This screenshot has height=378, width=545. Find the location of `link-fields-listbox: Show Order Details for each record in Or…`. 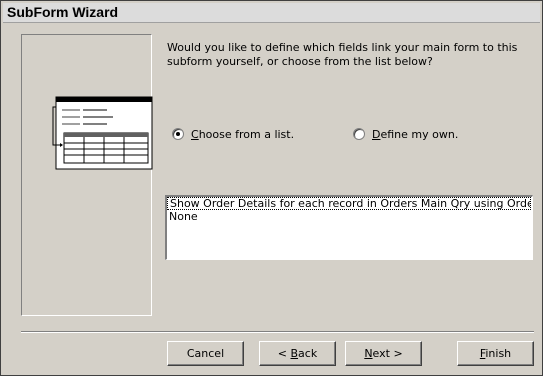

link-fields-listbox: Show Order Details for each record in Or… is located at coordinates (349, 227).